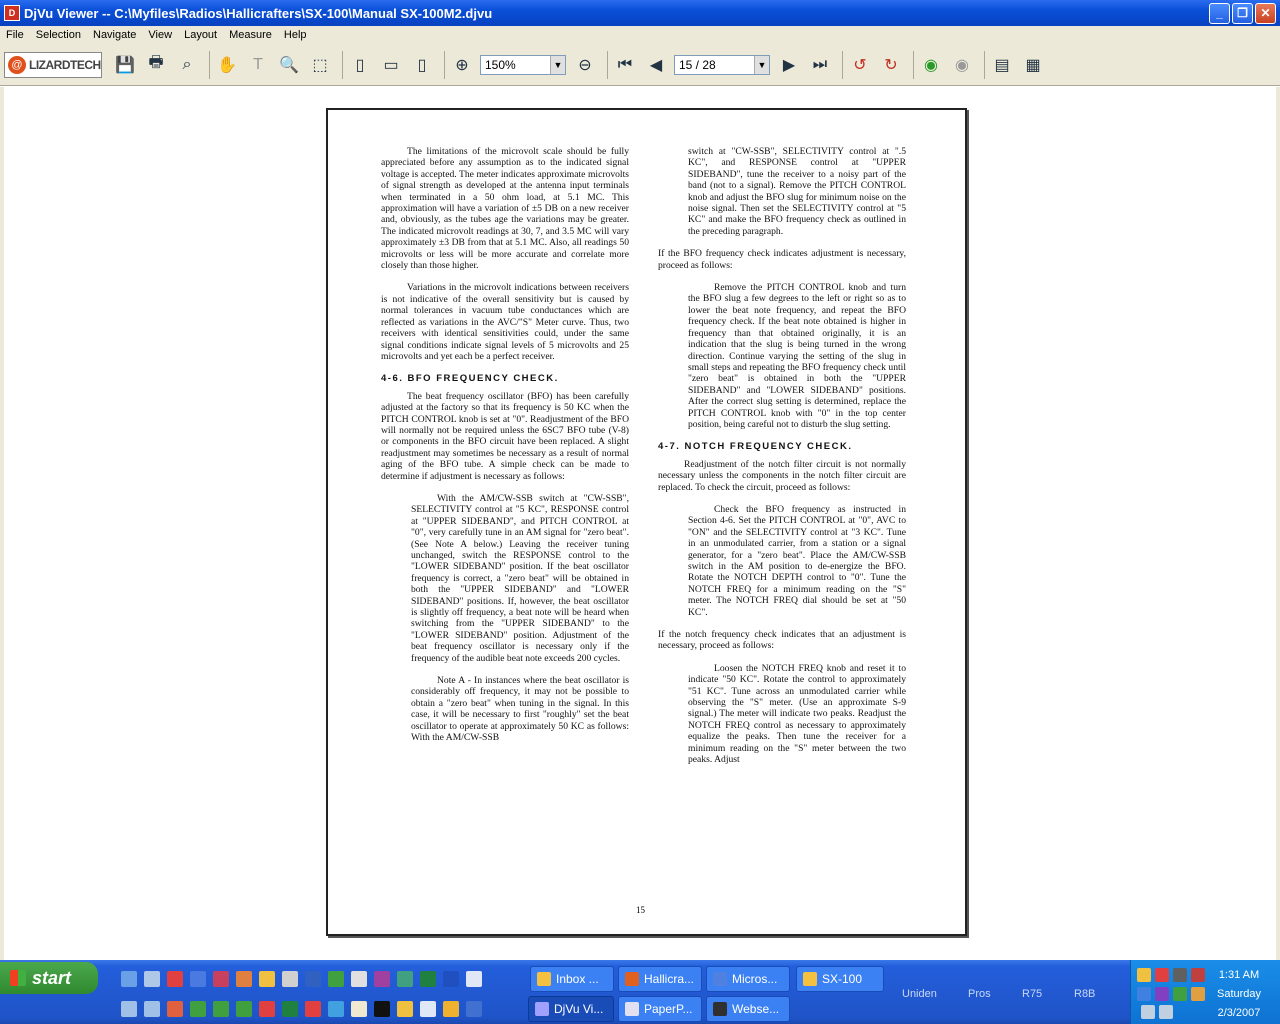 The height and width of the screenshot is (1024, 1280). Describe the element at coordinates (625, 65) in the screenshot. I see `first-page-icon: ⏮` at that location.